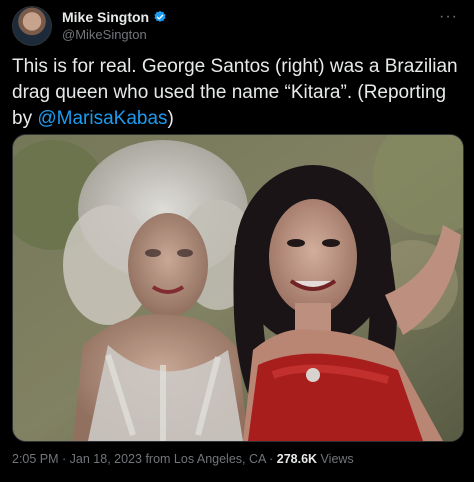 This screenshot has width=474, height=482. What do you see at coordinates (237, 26) in the screenshot?
I see `tweet-header: Mike Sington @MikeSington ···` at bounding box center [237, 26].